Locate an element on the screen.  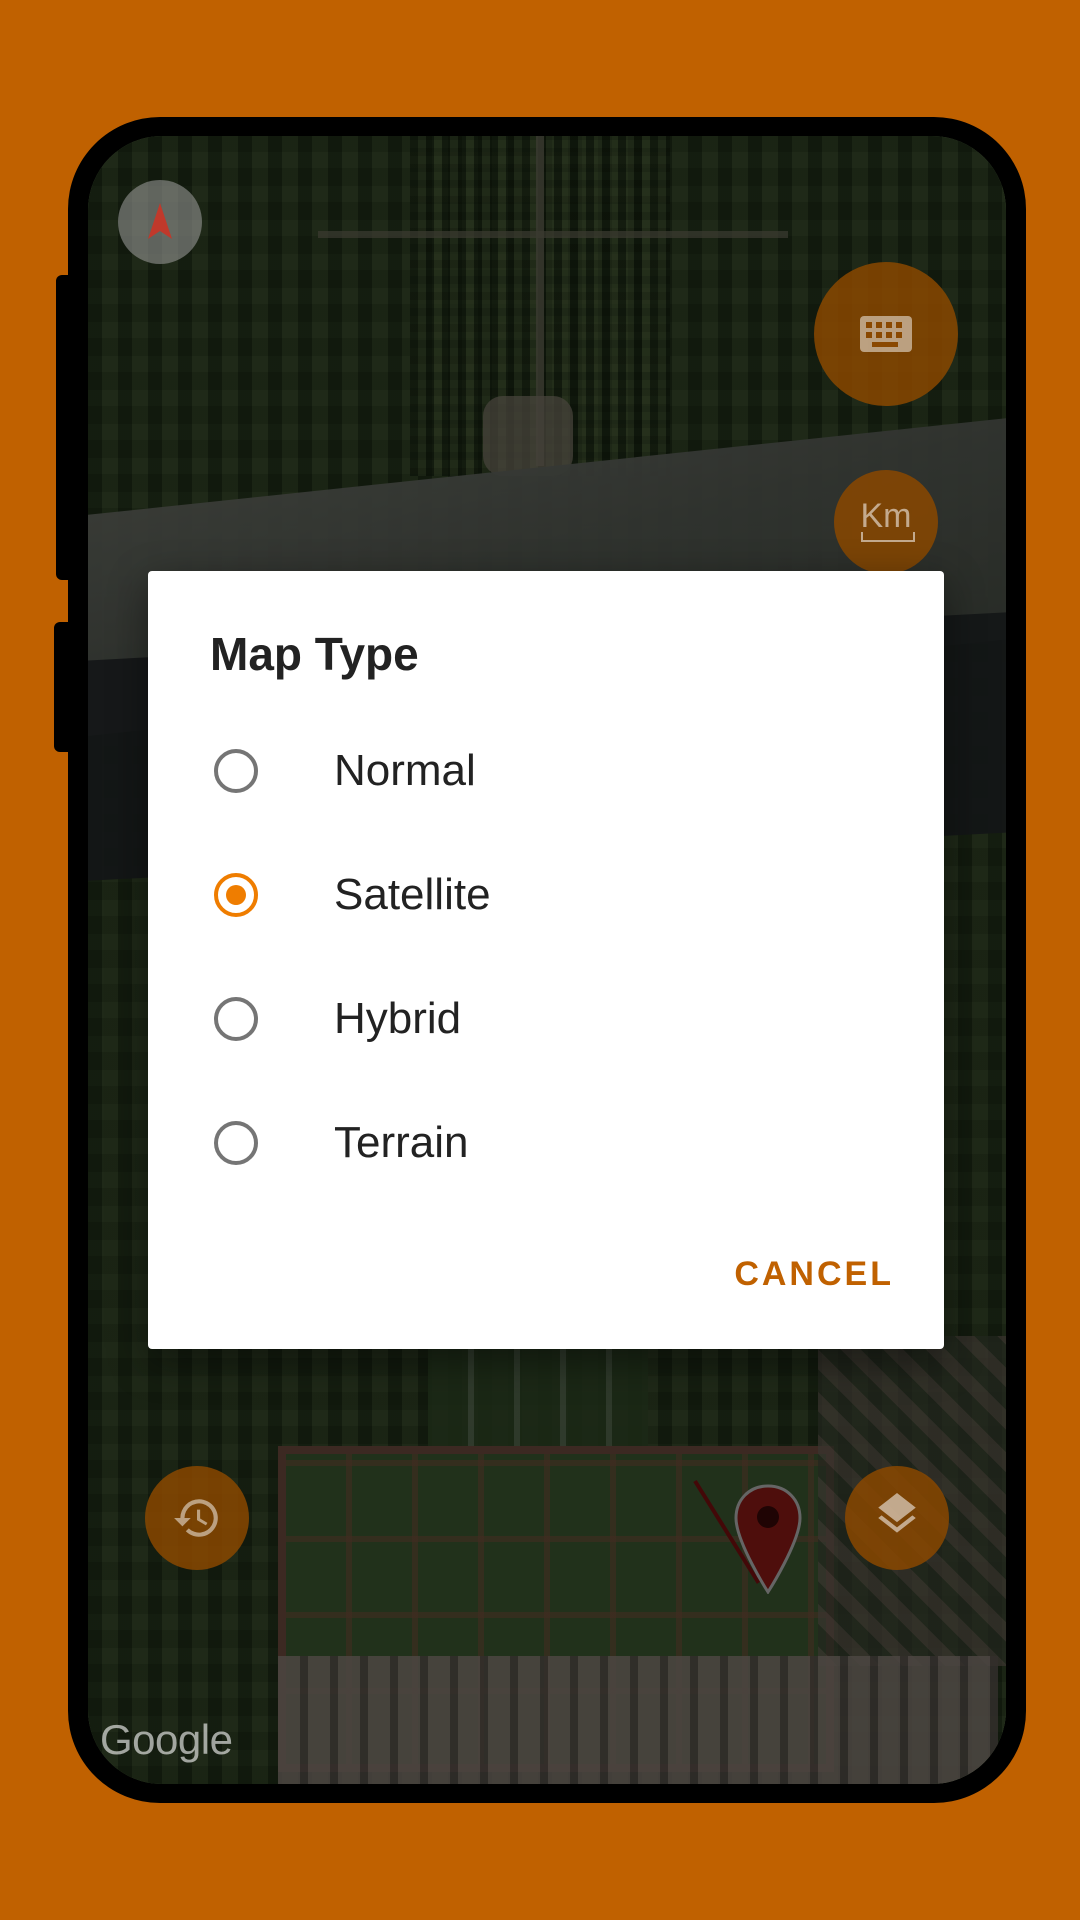
option-hybrid: Hybrid is located at coordinates (546, 1021).